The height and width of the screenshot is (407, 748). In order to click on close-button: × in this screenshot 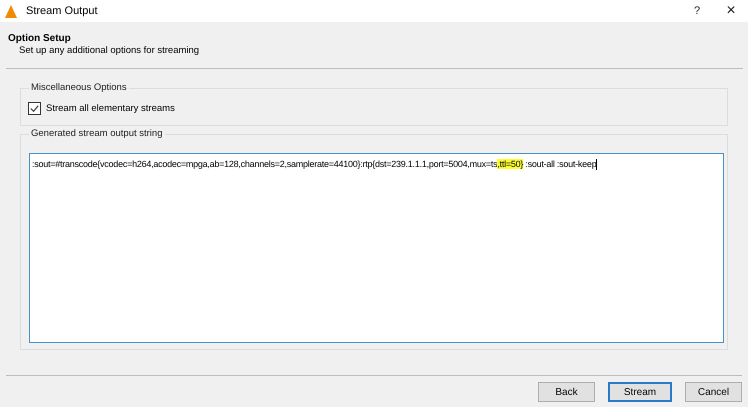, I will do `click(731, 11)`.